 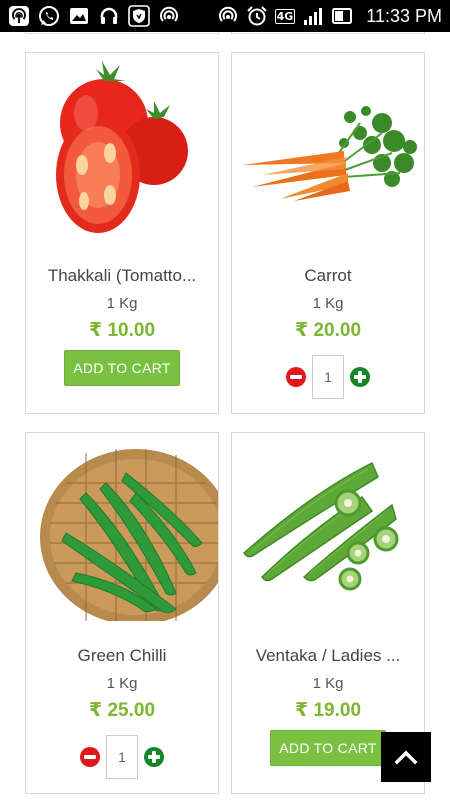 What do you see at coordinates (122, 147) in the screenshot?
I see `product-image-tomato` at bounding box center [122, 147].